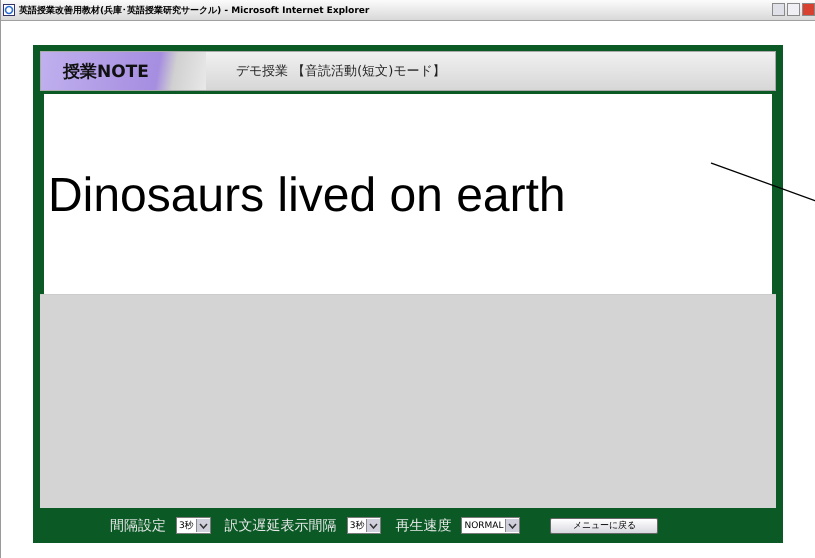 Image resolution: width=815 pixels, height=558 pixels. I want to click on browser-icon, so click(9, 10).